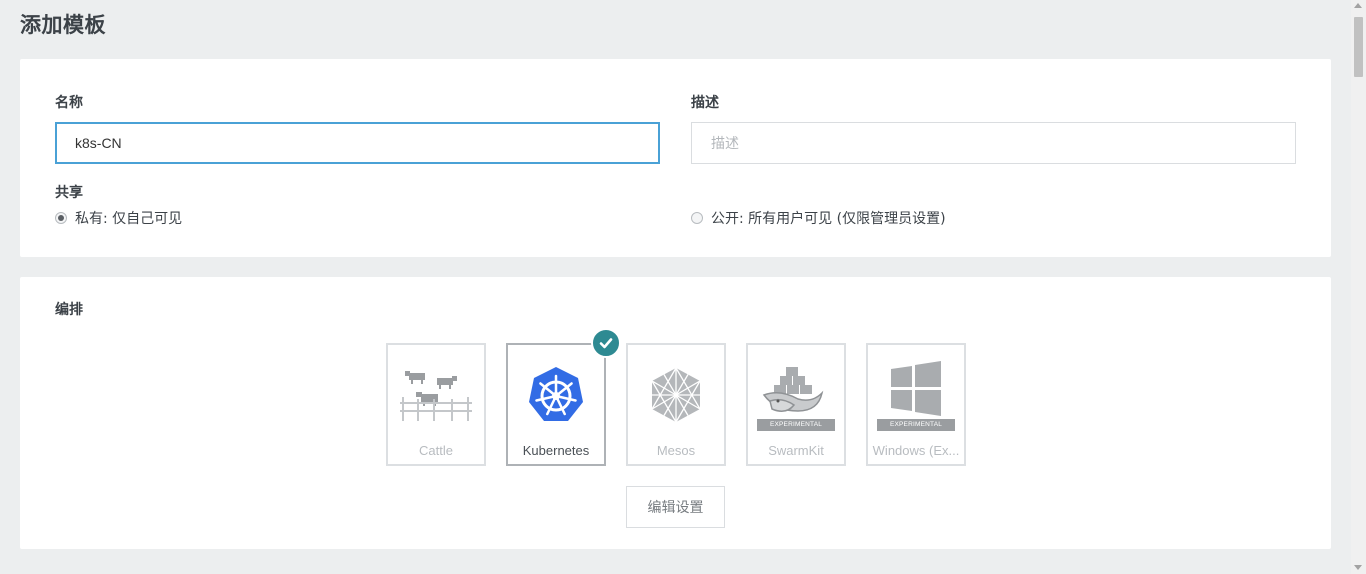 This screenshot has height=574, width=1366. What do you see at coordinates (69, 193) in the screenshot?
I see `share-label: 共享` at bounding box center [69, 193].